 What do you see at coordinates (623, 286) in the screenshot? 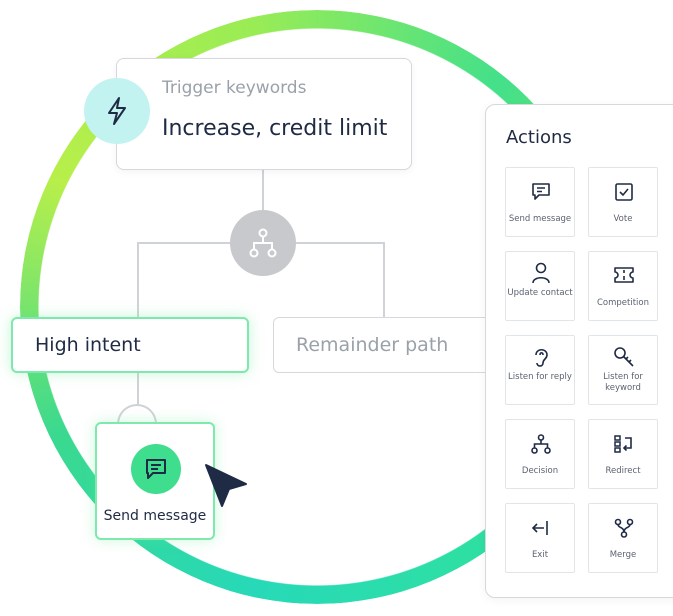
I see `action-competition: Competition` at bounding box center [623, 286].